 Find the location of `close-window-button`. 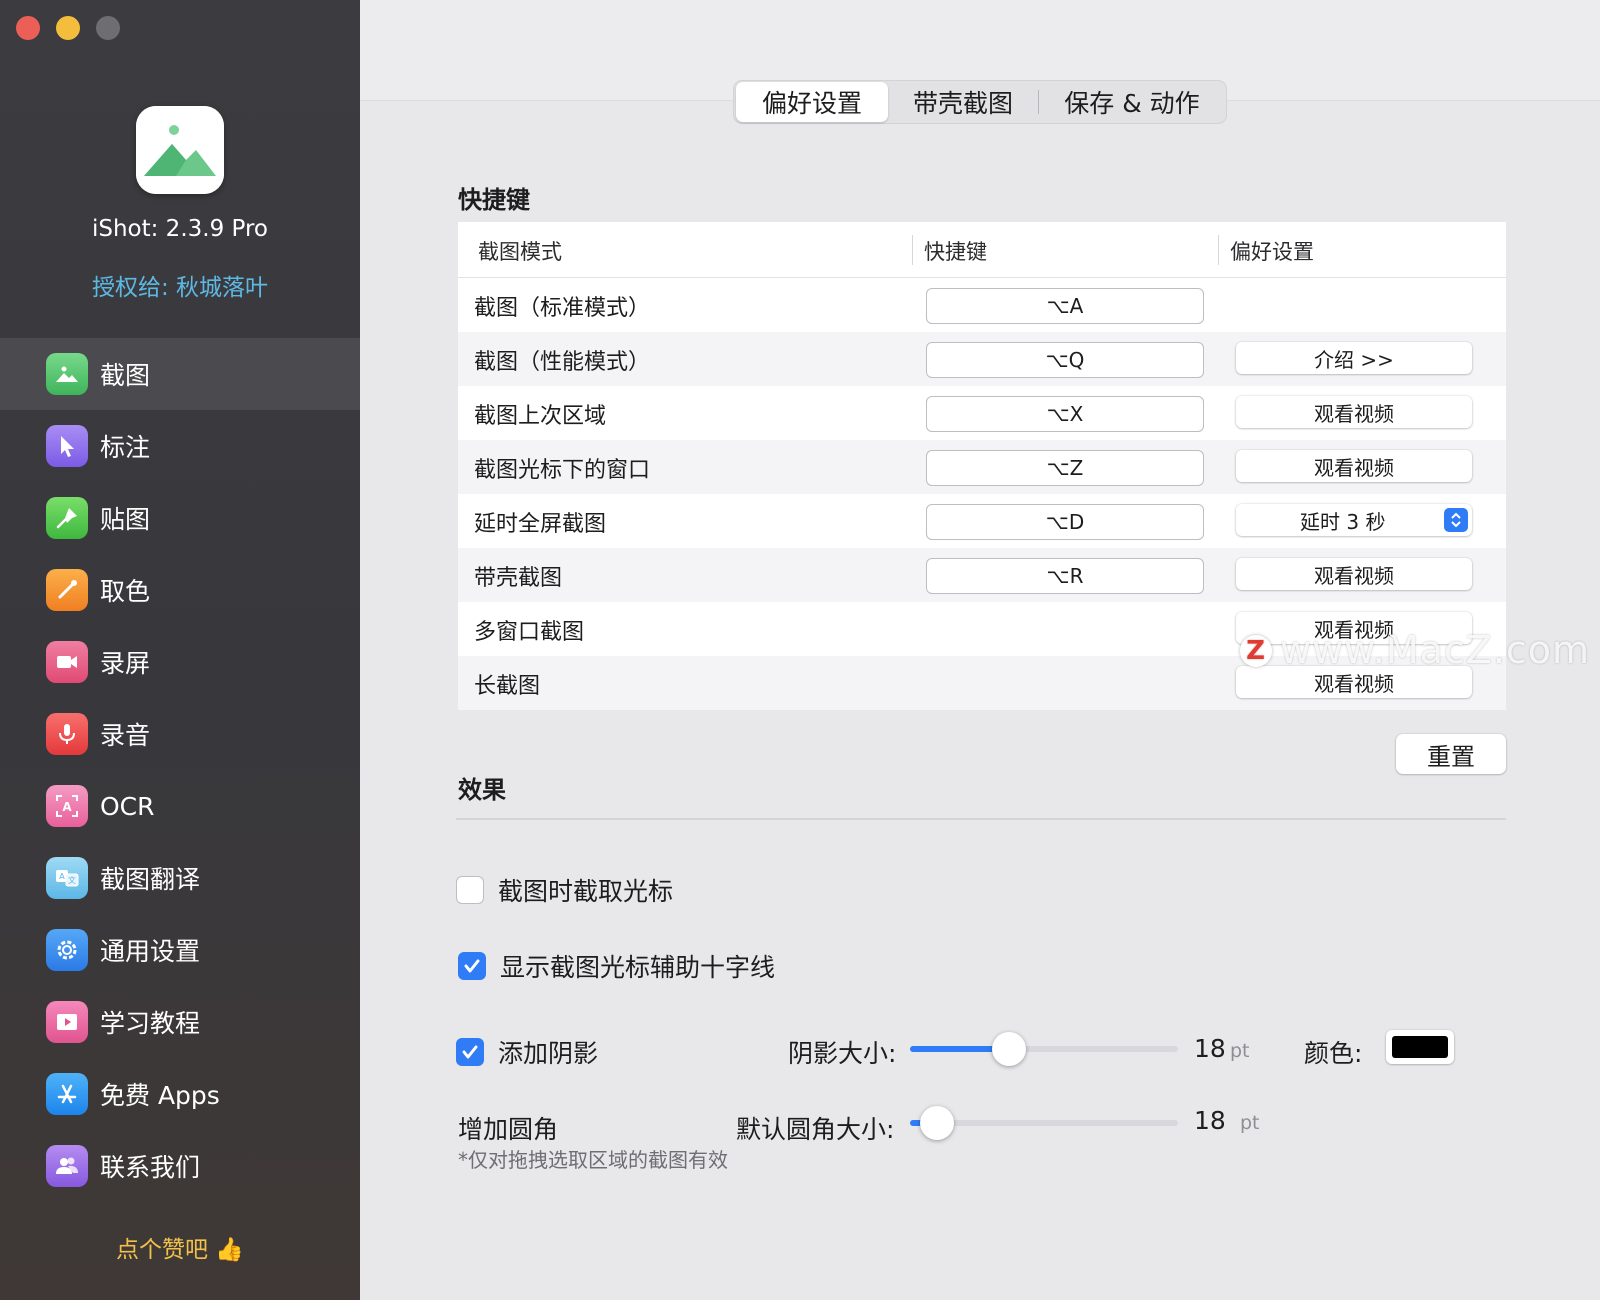

close-window-button is located at coordinates (28, 28).